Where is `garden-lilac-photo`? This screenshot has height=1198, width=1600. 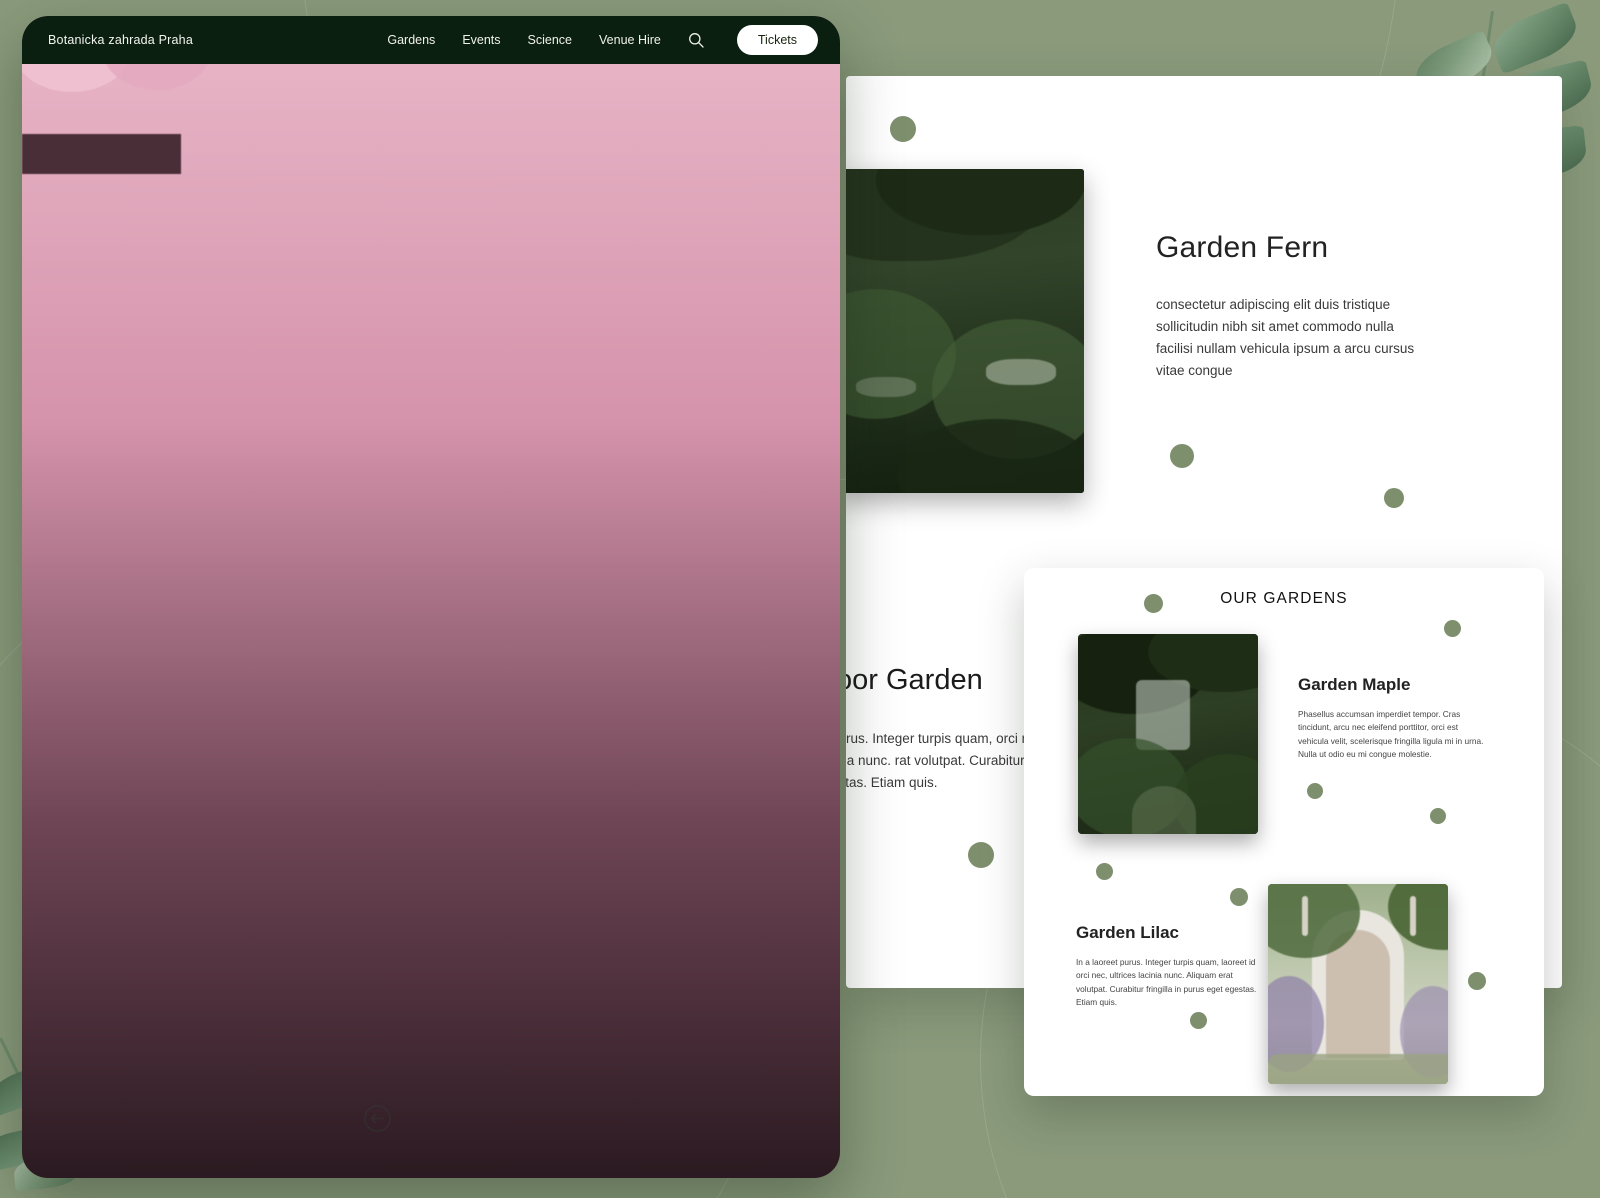 garden-lilac-photo is located at coordinates (1358, 984).